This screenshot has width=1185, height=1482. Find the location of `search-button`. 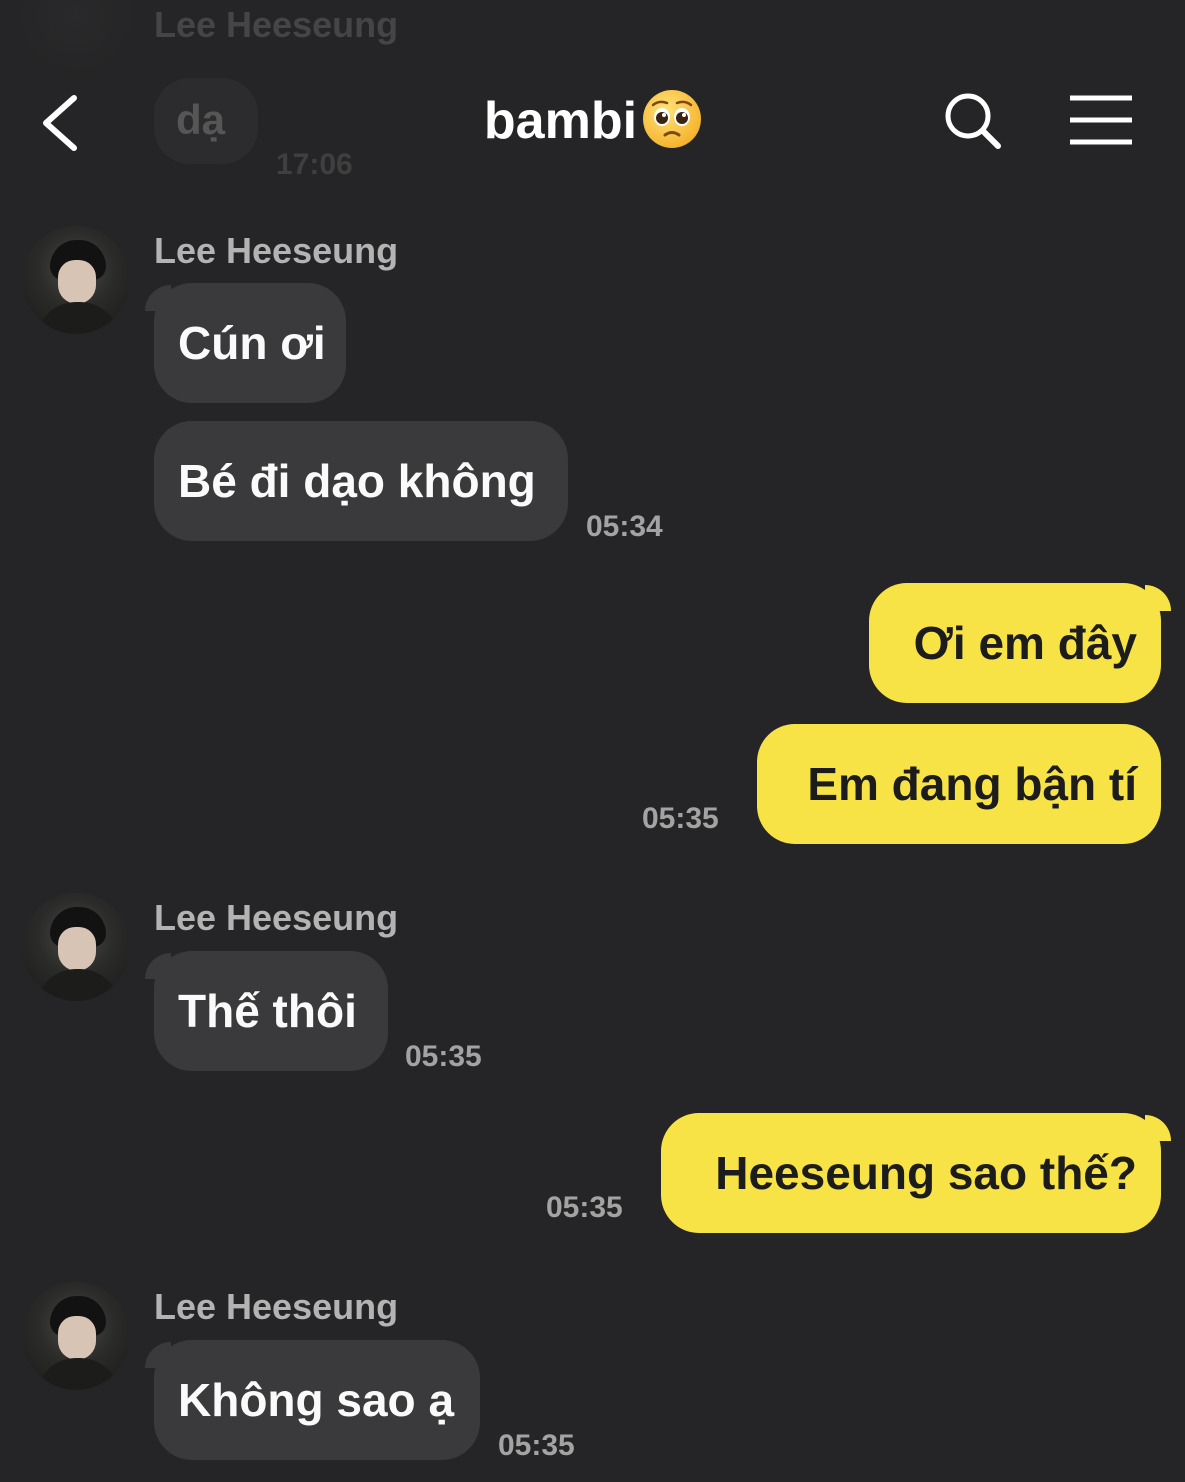

search-button is located at coordinates (973, 121).